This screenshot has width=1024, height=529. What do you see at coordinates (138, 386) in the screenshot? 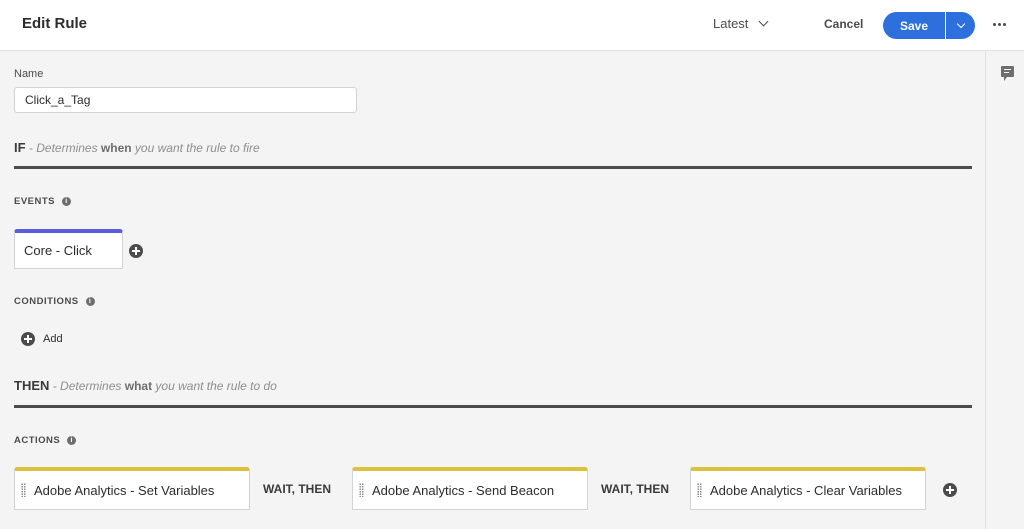
I see `then-desc-emphasis: what` at bounding box center [138, 386].